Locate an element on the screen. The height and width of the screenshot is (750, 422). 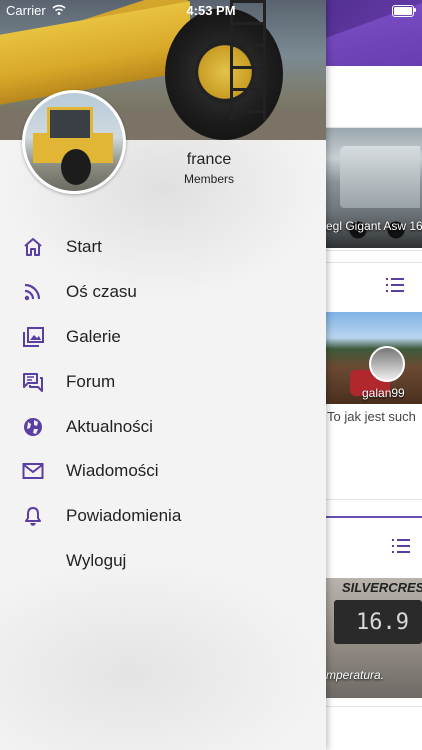
feed-comment: To jak jest such is located at coordinates (371, 416).